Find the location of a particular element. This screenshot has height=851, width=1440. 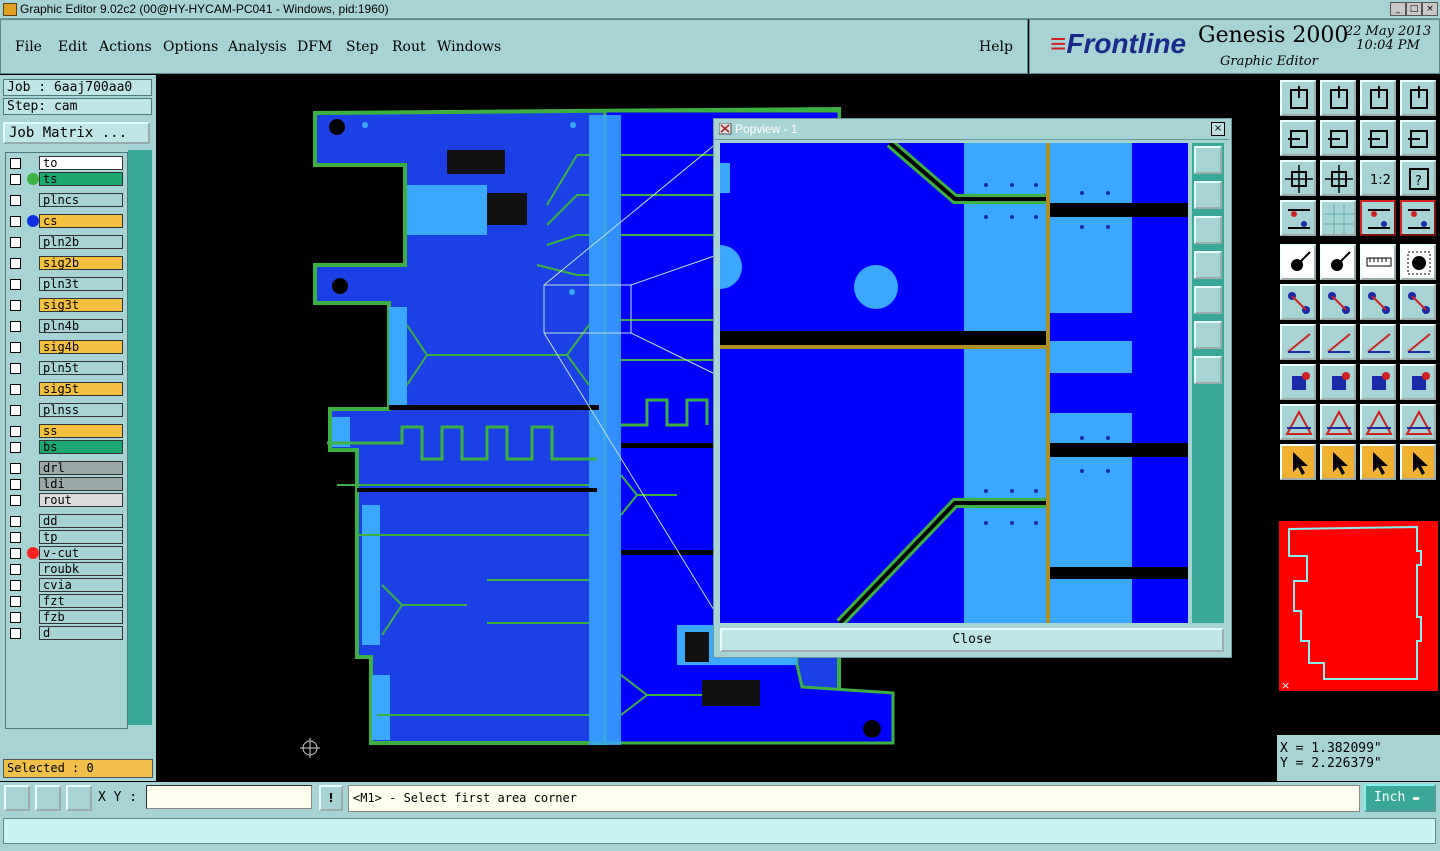

layer-row-roubk: roubk is located at coordinates (66, 569).